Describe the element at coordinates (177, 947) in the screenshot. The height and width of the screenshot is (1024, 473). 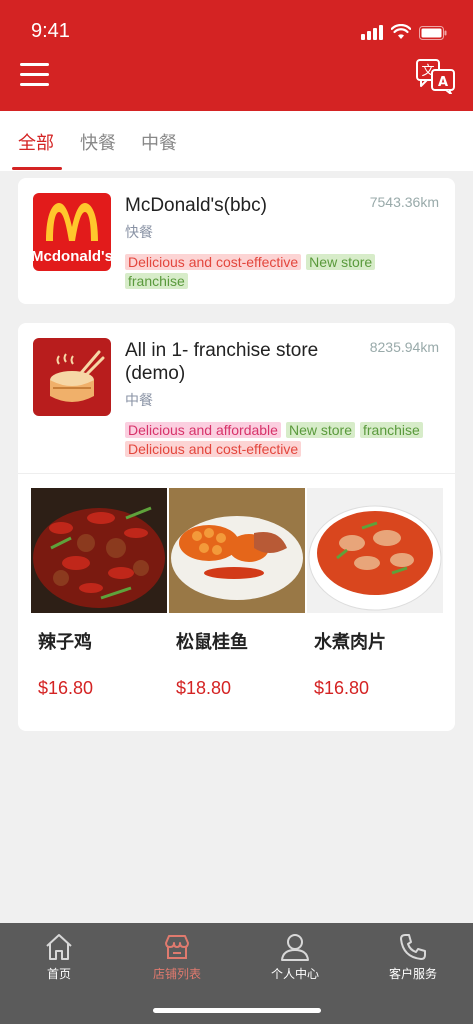
I see `store-icon` at that location.